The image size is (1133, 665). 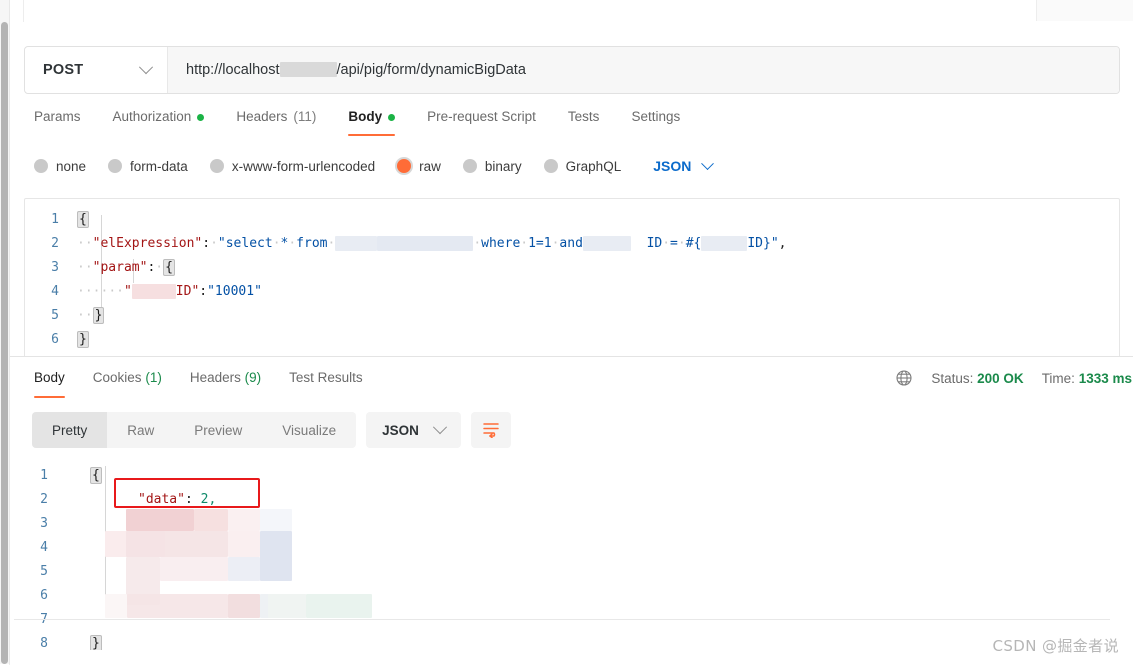 I want to click on view-mode-raw-label: Raw, so click(x=141, y=430).